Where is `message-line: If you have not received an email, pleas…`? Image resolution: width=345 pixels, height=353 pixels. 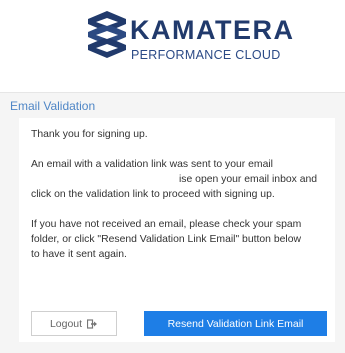
message-line: If you have not received an email, pleas… is located at coordinates (166, 224).